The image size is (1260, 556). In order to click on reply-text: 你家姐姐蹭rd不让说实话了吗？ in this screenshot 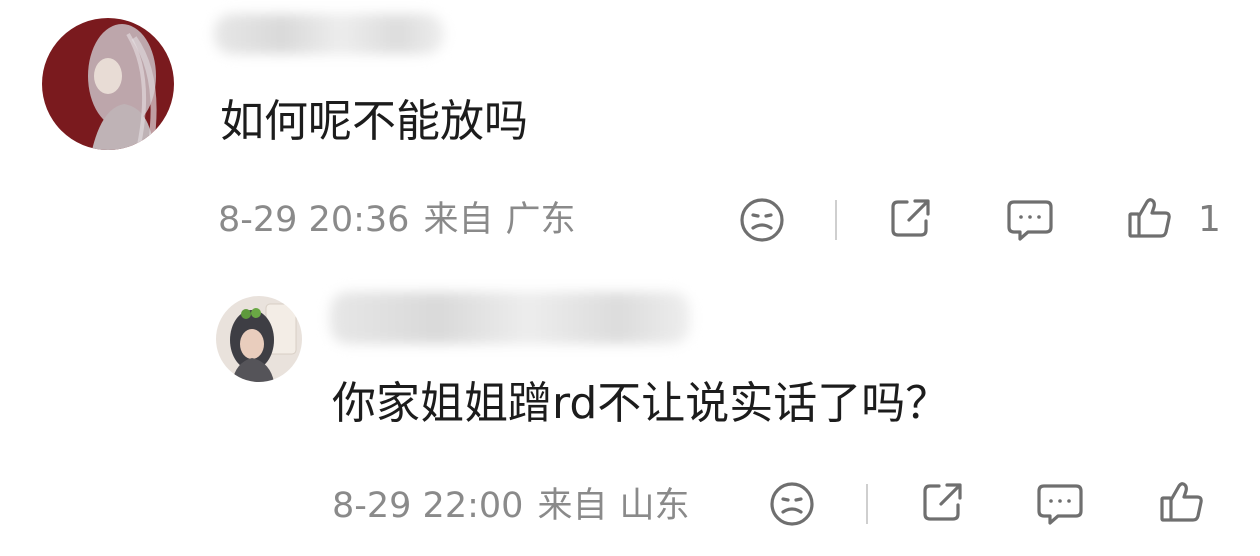, I will do `click(641, 403)`.